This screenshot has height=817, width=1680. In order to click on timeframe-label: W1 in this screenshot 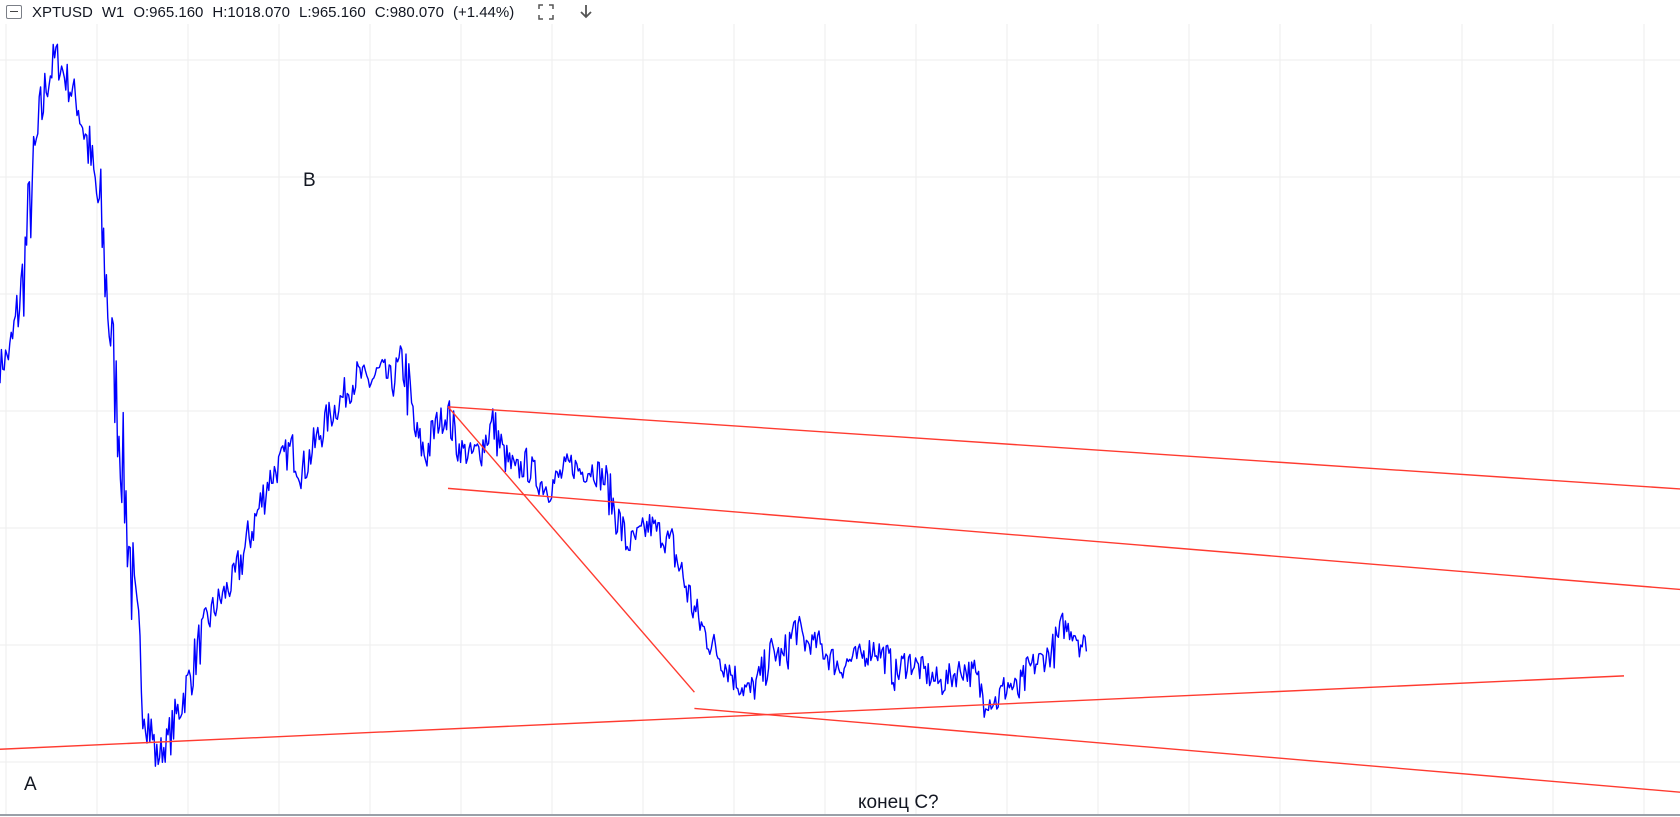, I will do `click(113, 12)`.